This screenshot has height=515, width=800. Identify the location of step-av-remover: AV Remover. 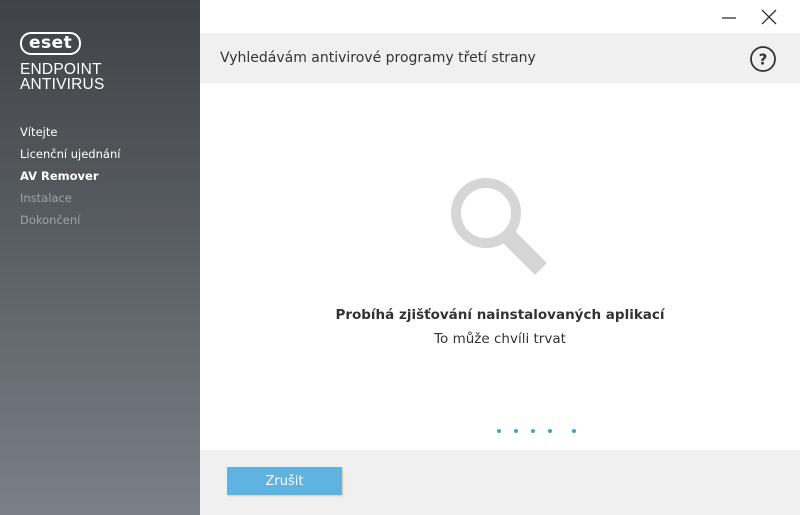
(59, 176).